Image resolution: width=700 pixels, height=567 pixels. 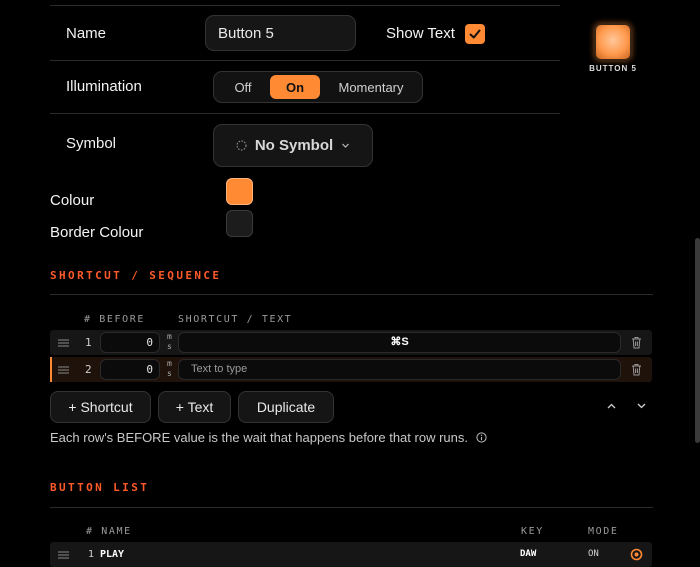 I want to click on button-preview, so click(x=613, y=42).